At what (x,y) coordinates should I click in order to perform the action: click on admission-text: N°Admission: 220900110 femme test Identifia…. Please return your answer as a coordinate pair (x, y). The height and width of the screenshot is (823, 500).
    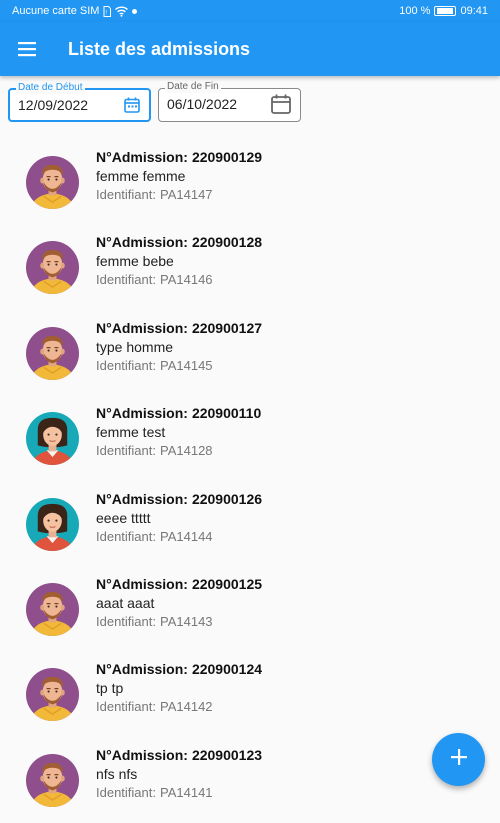
    Looking at the image, I should click on (178, 432).